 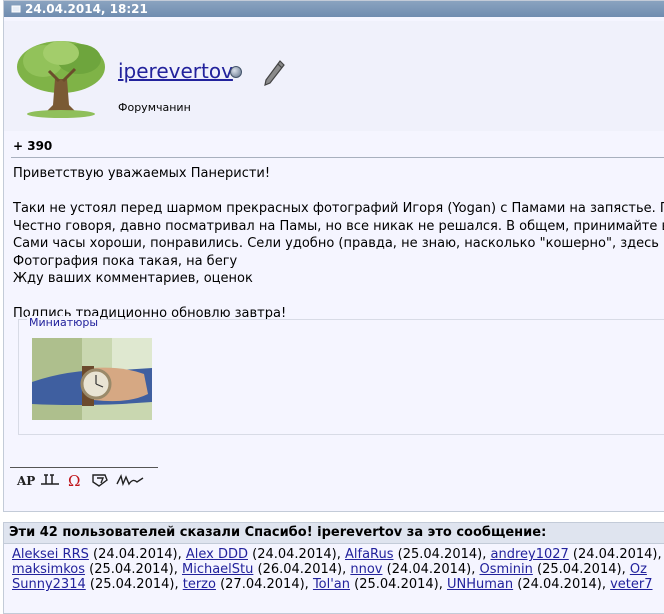 I want to click on divider, so click(x=337, y=157).